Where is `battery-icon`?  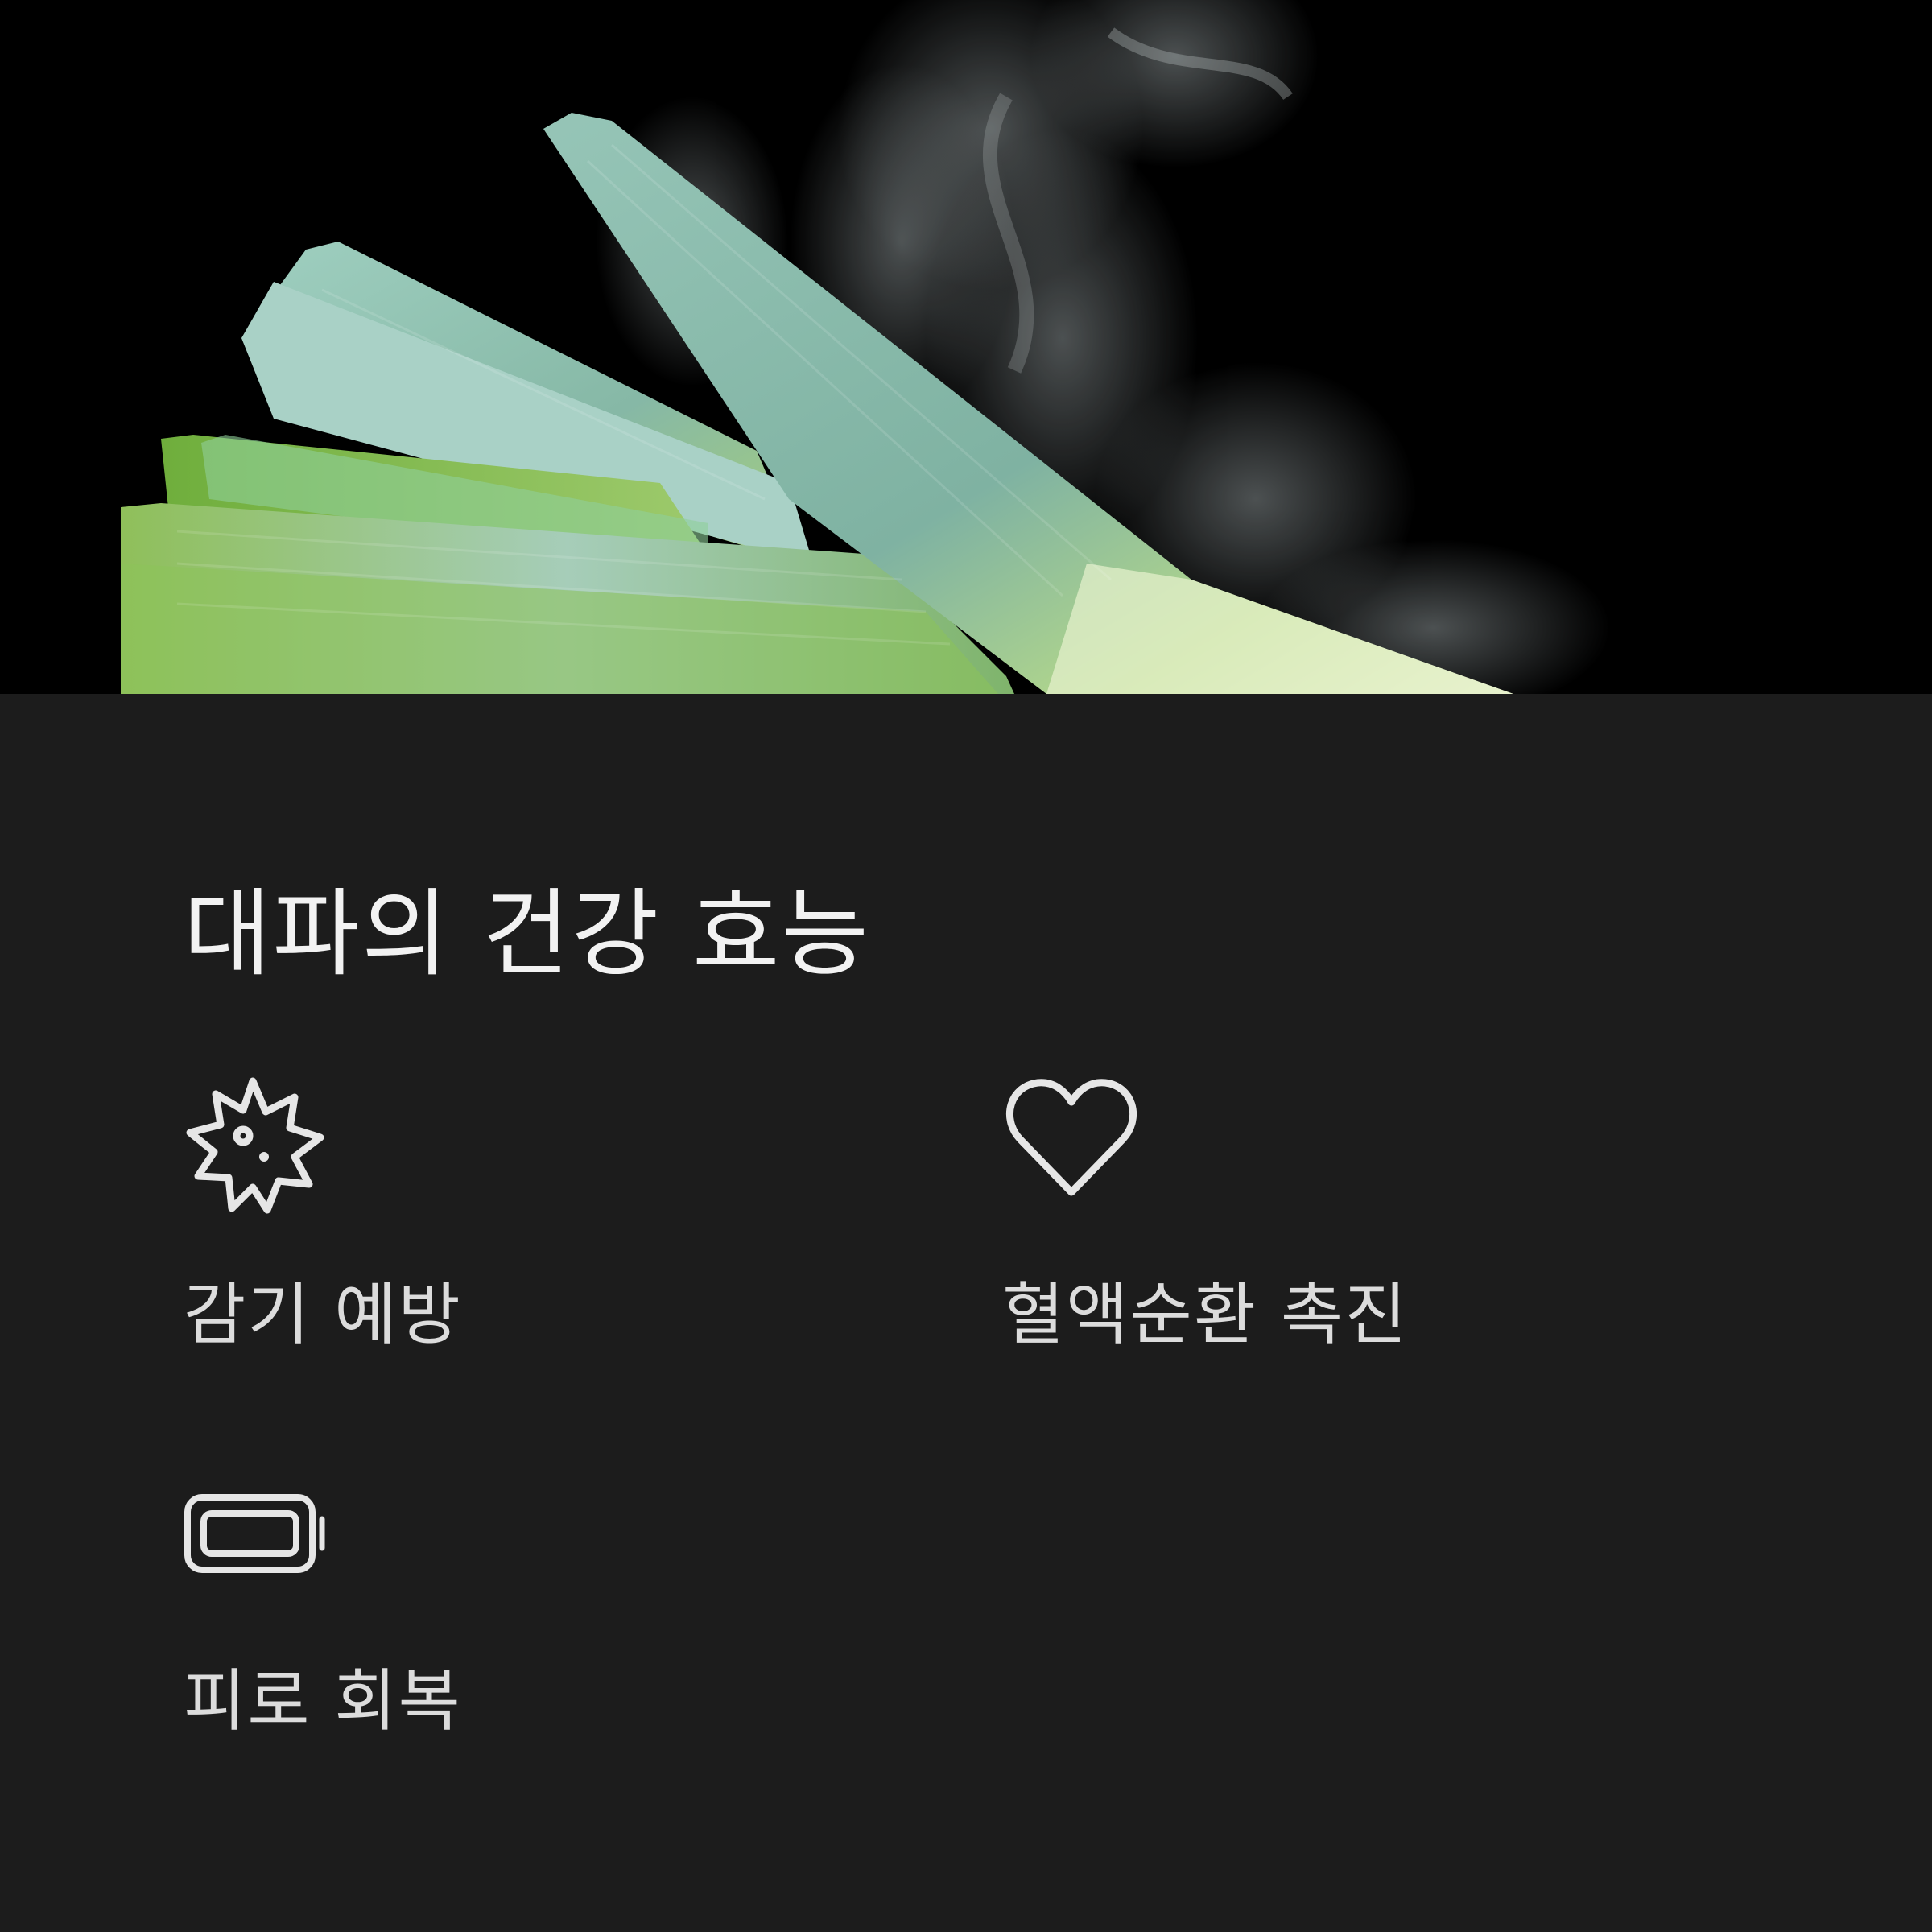 battery-icon is located at coordinates (254, 1533).